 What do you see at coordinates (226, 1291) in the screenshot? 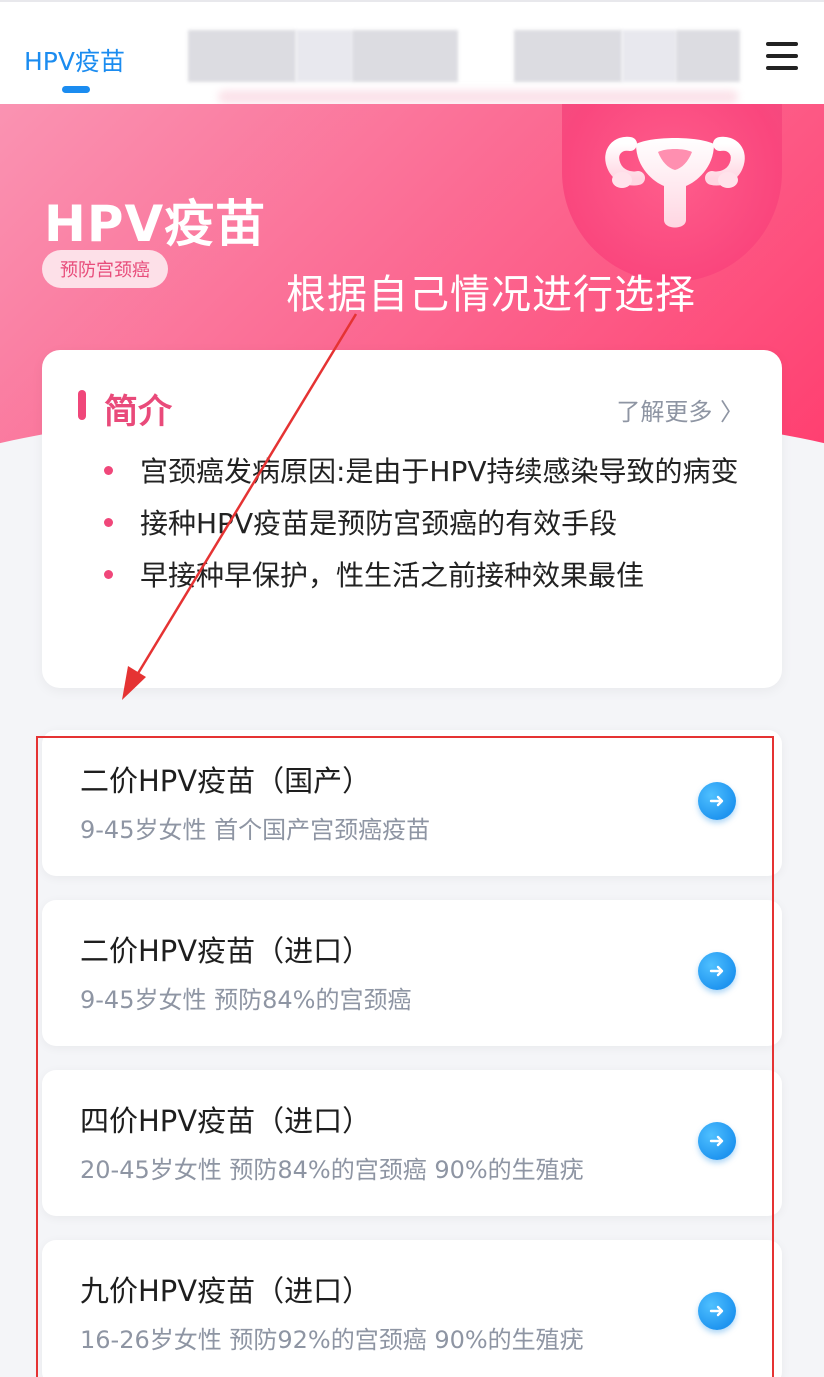
I see `vaccine-name: 九价HPV疫苗（进口）` at bounding box center [226, 1291].